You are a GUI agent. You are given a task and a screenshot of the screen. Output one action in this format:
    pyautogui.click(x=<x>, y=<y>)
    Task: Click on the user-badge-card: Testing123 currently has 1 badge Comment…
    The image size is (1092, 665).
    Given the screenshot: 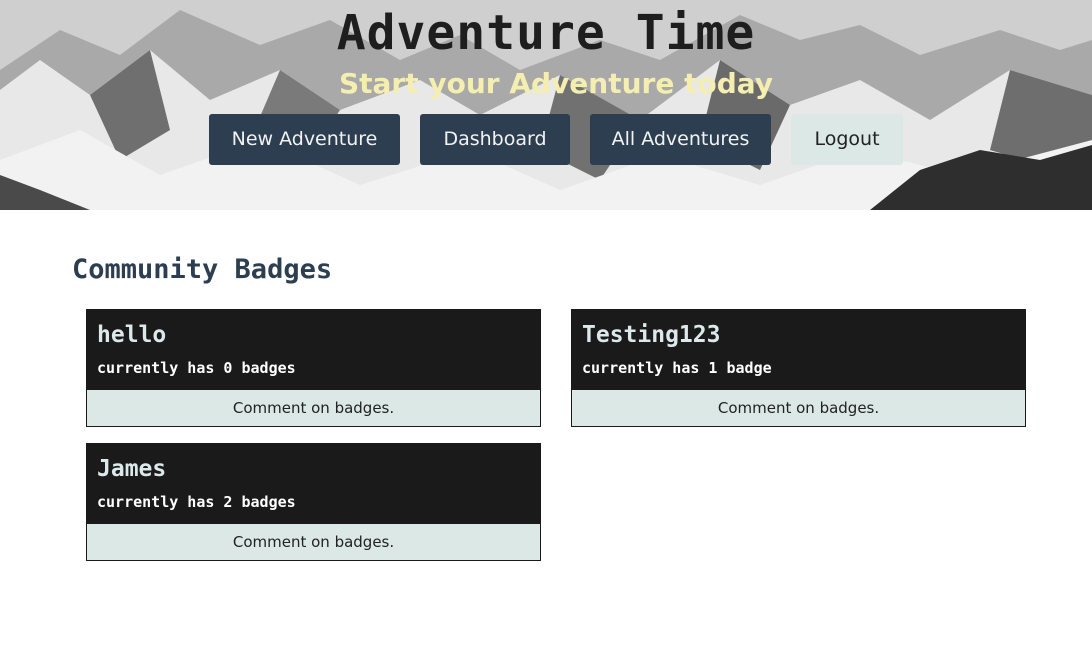 What is the action you would take?
    pyautogui.click(x=798, y=368)
    